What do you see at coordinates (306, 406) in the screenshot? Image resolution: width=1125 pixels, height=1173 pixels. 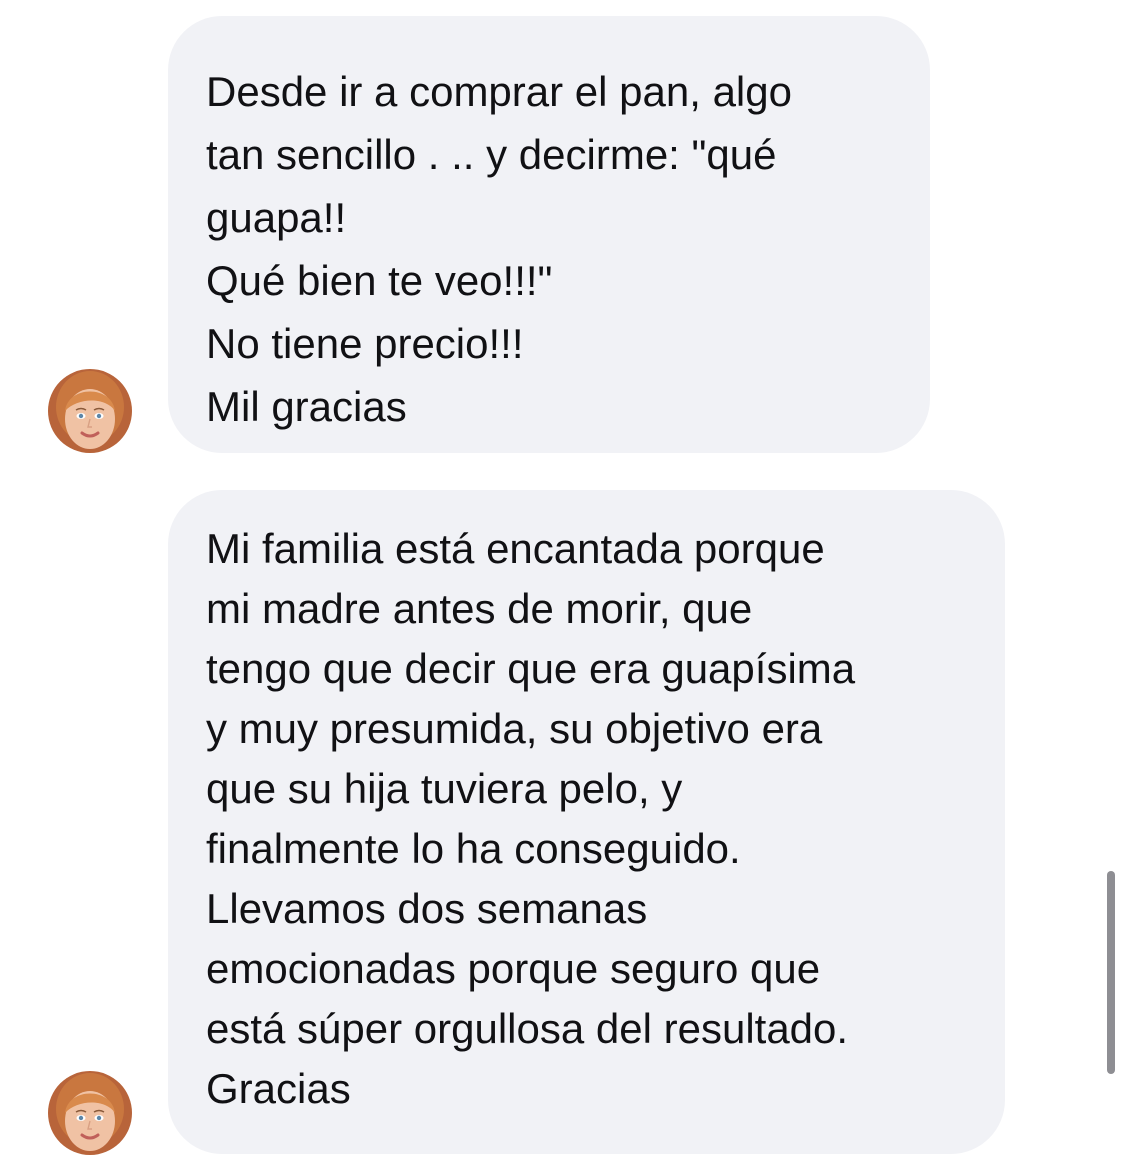 I see `message-line: Mil gracias` at bounding box center [306, 406].